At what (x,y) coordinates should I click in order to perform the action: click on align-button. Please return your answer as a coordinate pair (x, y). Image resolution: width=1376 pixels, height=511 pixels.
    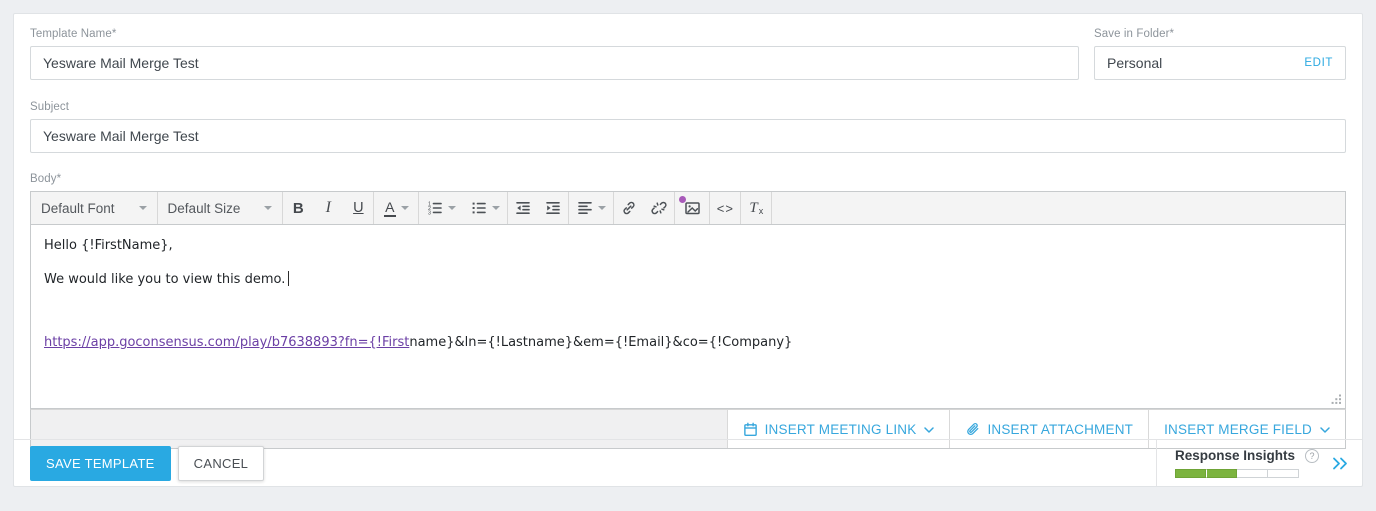
    Looking at the image, I should click on (591, 208).